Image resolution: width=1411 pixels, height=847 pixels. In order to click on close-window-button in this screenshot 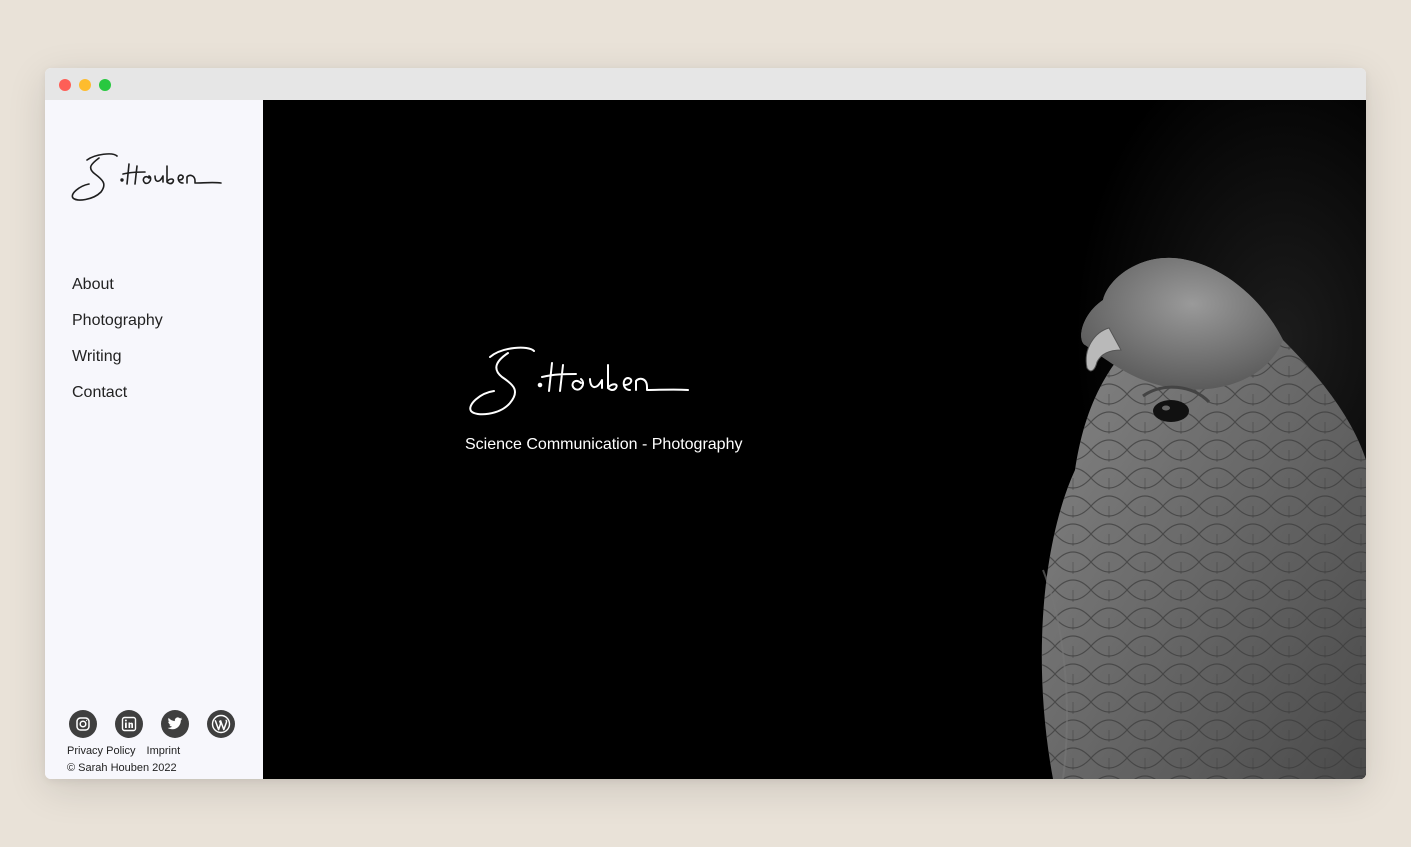, I will do `click(65, 85)`.